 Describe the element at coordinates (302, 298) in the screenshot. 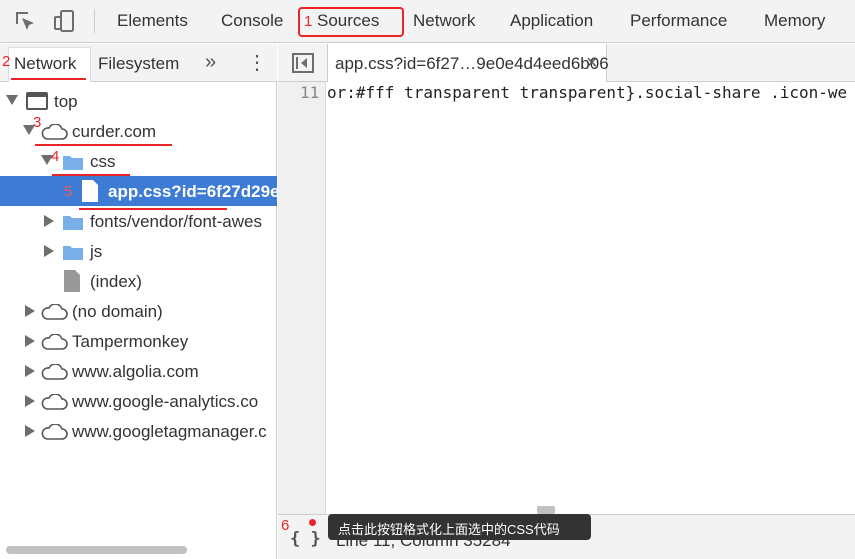

I see `line-number-gutter` at that location.